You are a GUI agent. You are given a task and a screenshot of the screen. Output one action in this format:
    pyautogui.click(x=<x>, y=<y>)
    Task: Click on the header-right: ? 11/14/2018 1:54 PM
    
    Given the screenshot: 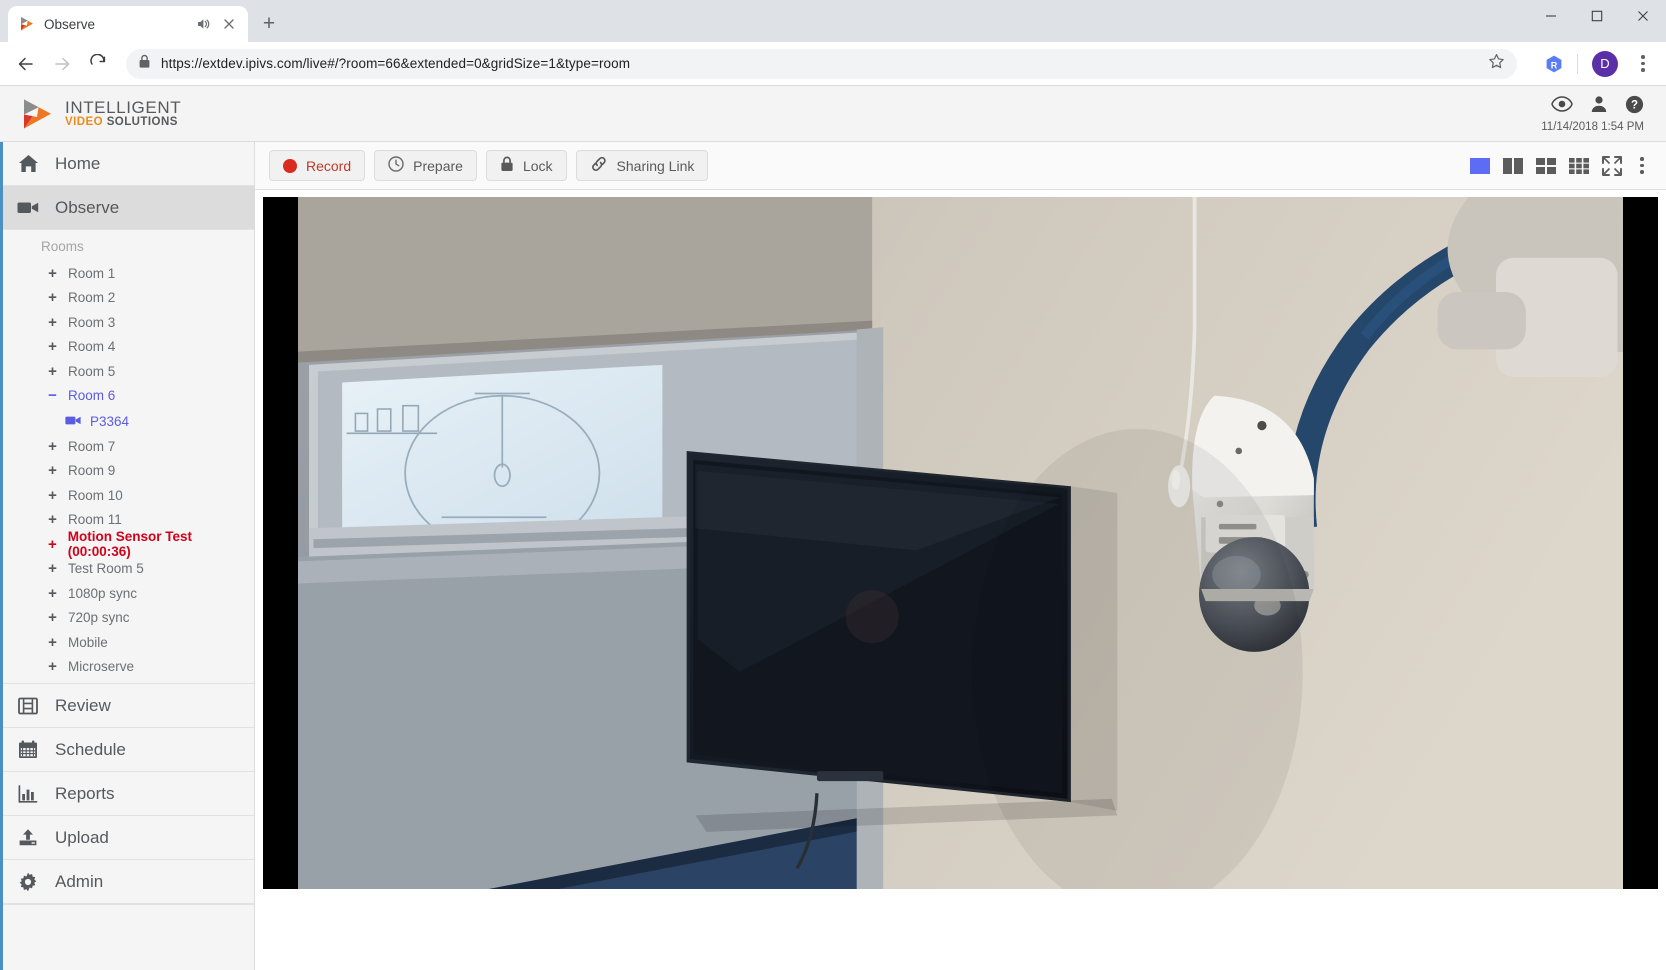 What is the action you would take?
    pyautogui.click(x=1594, y=114)
    